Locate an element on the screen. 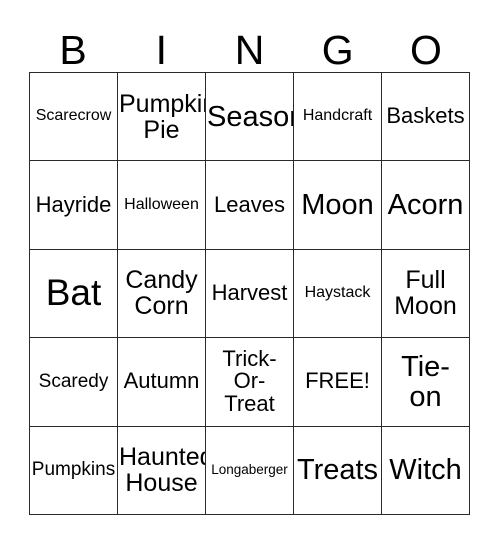 This screenshot has height=544, width=500. bingo-square-label: Pumpkin Pie is located at coordinates (162, 116).